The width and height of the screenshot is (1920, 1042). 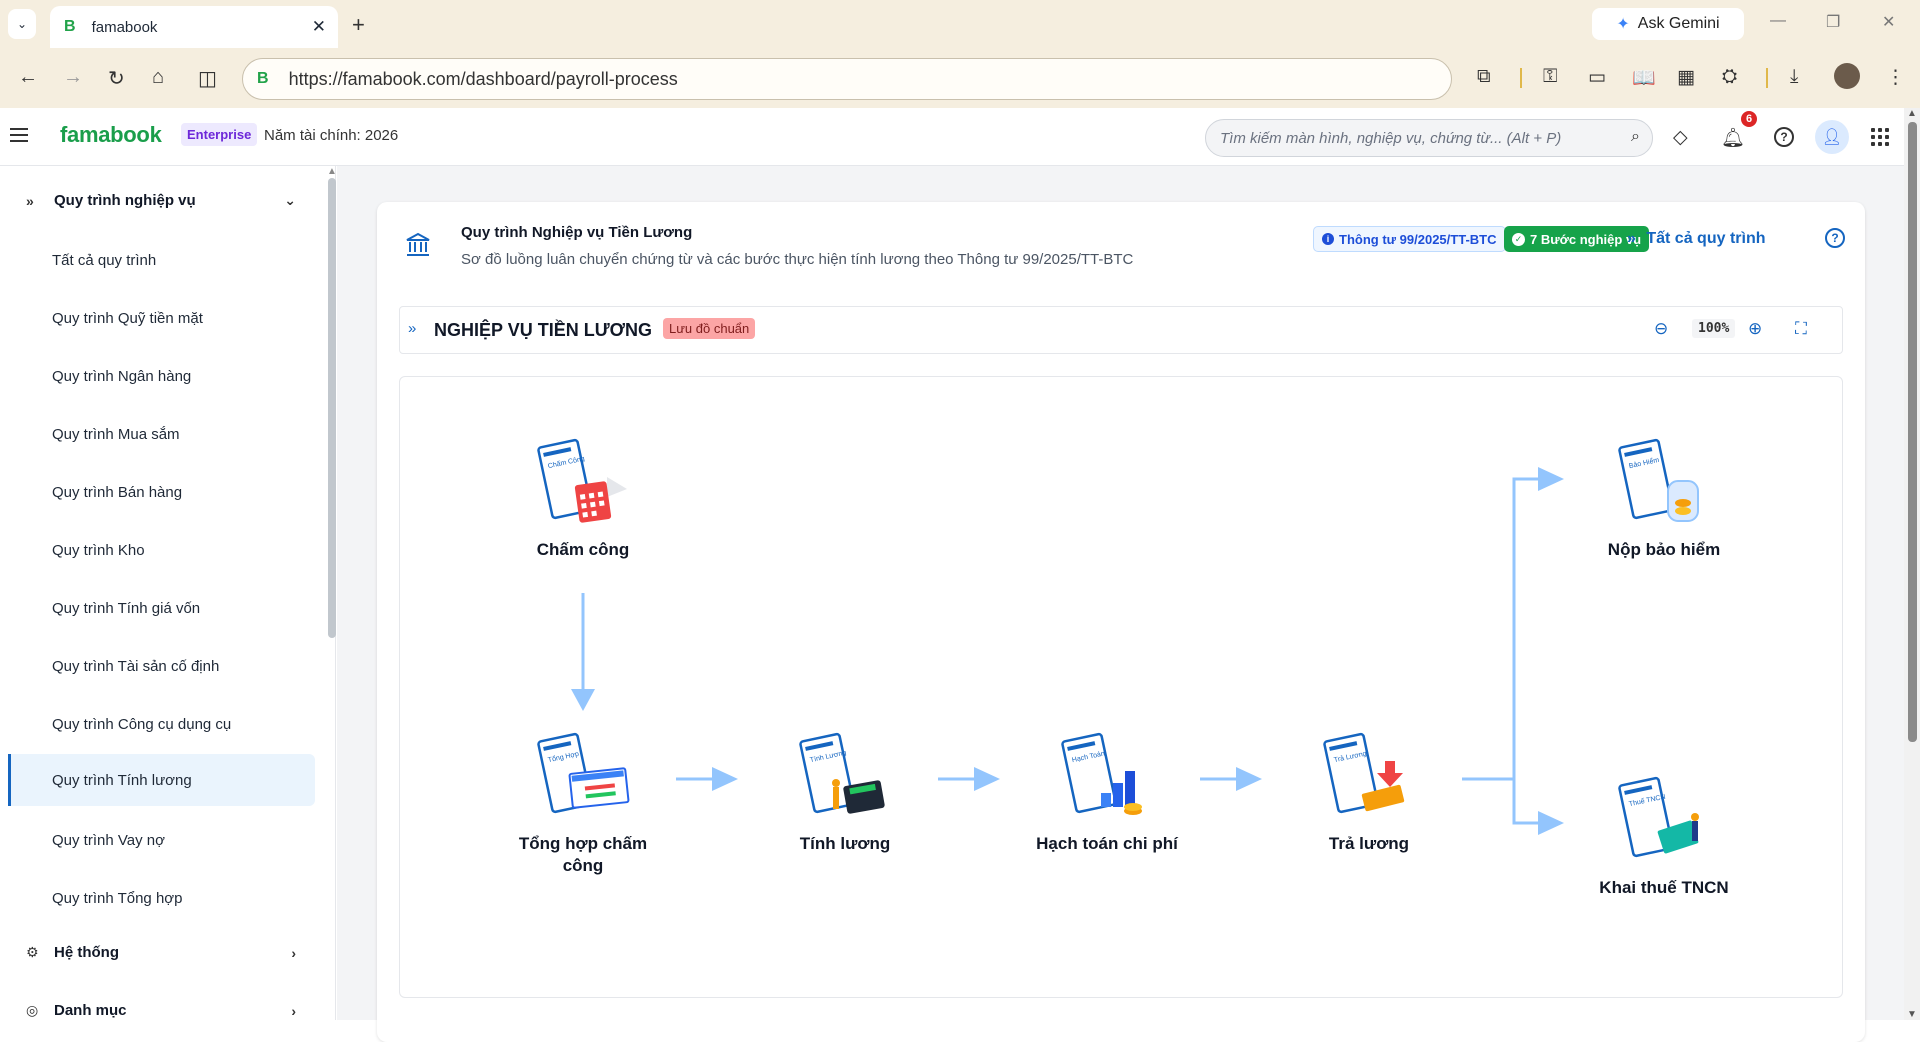 I want to click on steps-tag-label: 7 Bước nghiệp vụ, so click(x=1586, y=239).